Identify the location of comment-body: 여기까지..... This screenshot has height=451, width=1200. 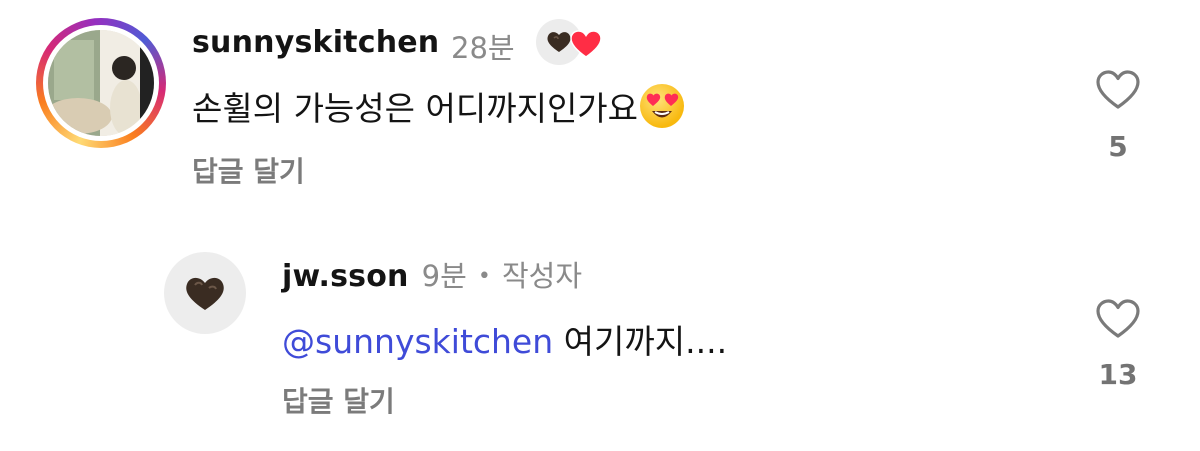
(645, 341).